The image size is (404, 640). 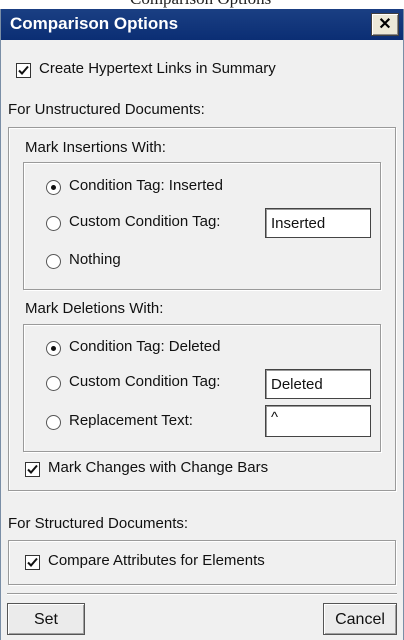 I want to click on cancel-button: Cancel, so click(x=360, y=619).